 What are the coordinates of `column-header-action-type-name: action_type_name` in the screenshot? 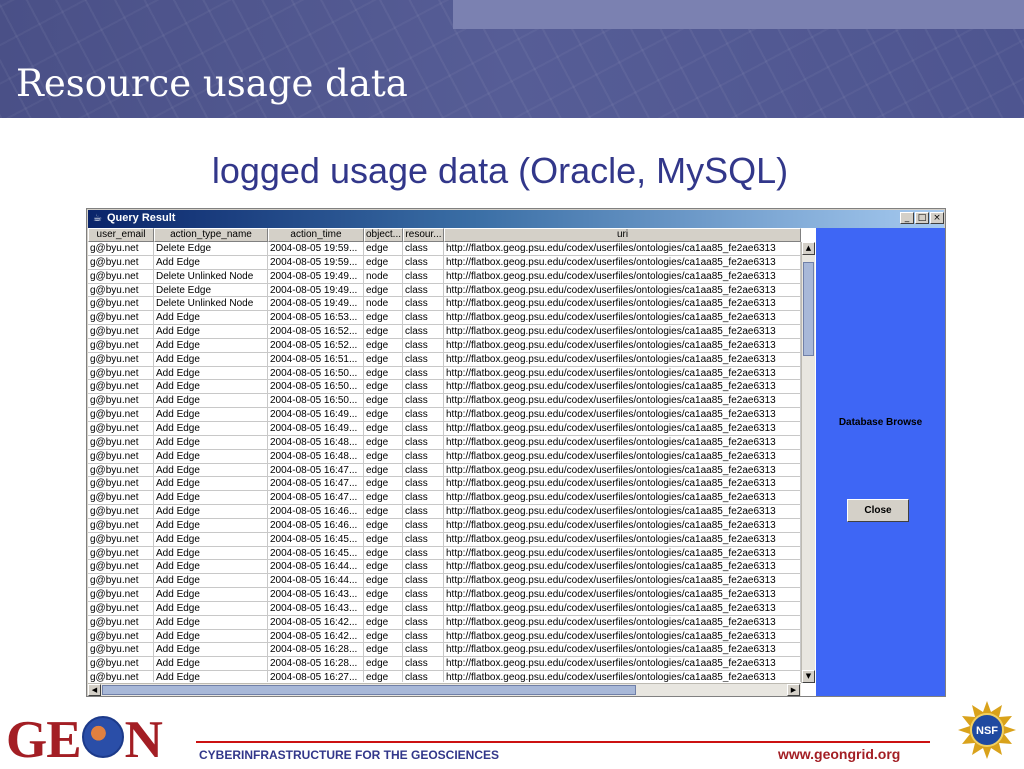 It's located at (211, 235).